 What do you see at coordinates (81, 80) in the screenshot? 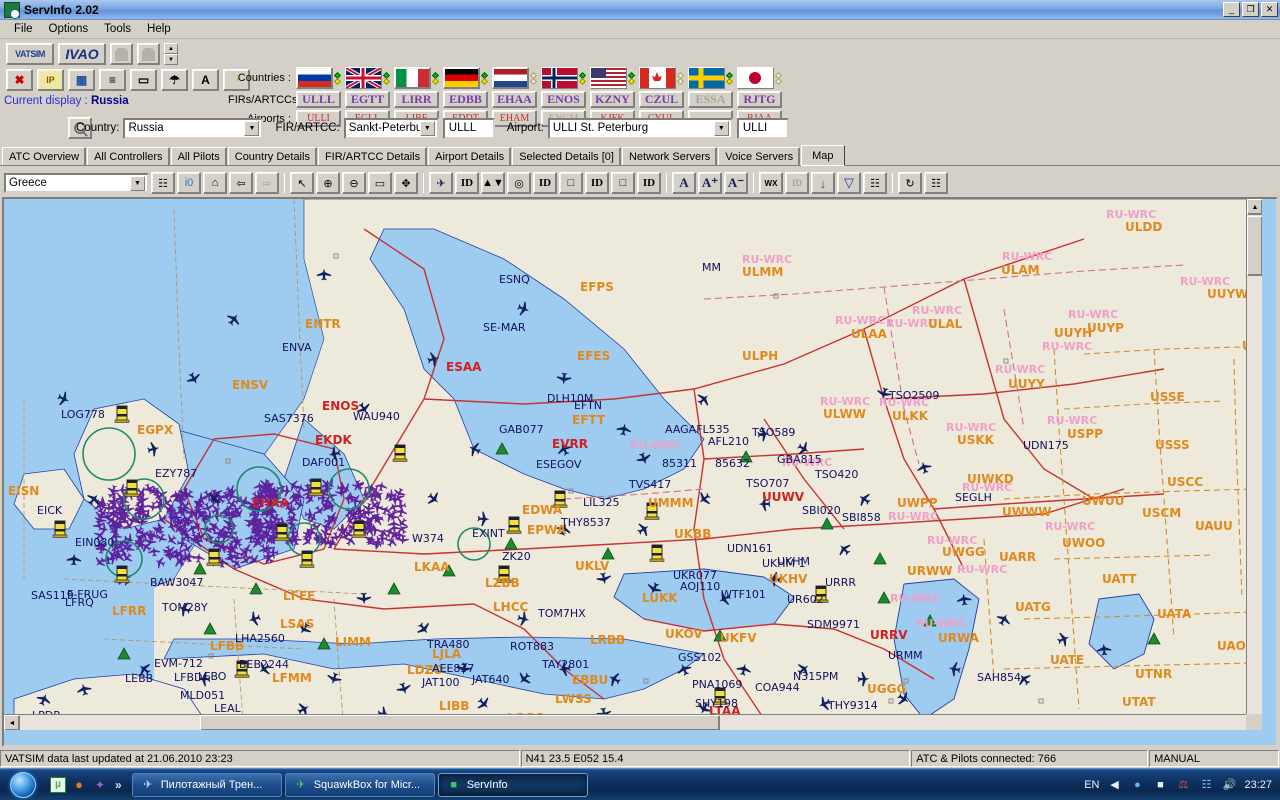
I see `grid-button: ▦` at bounding box center [81, 80].